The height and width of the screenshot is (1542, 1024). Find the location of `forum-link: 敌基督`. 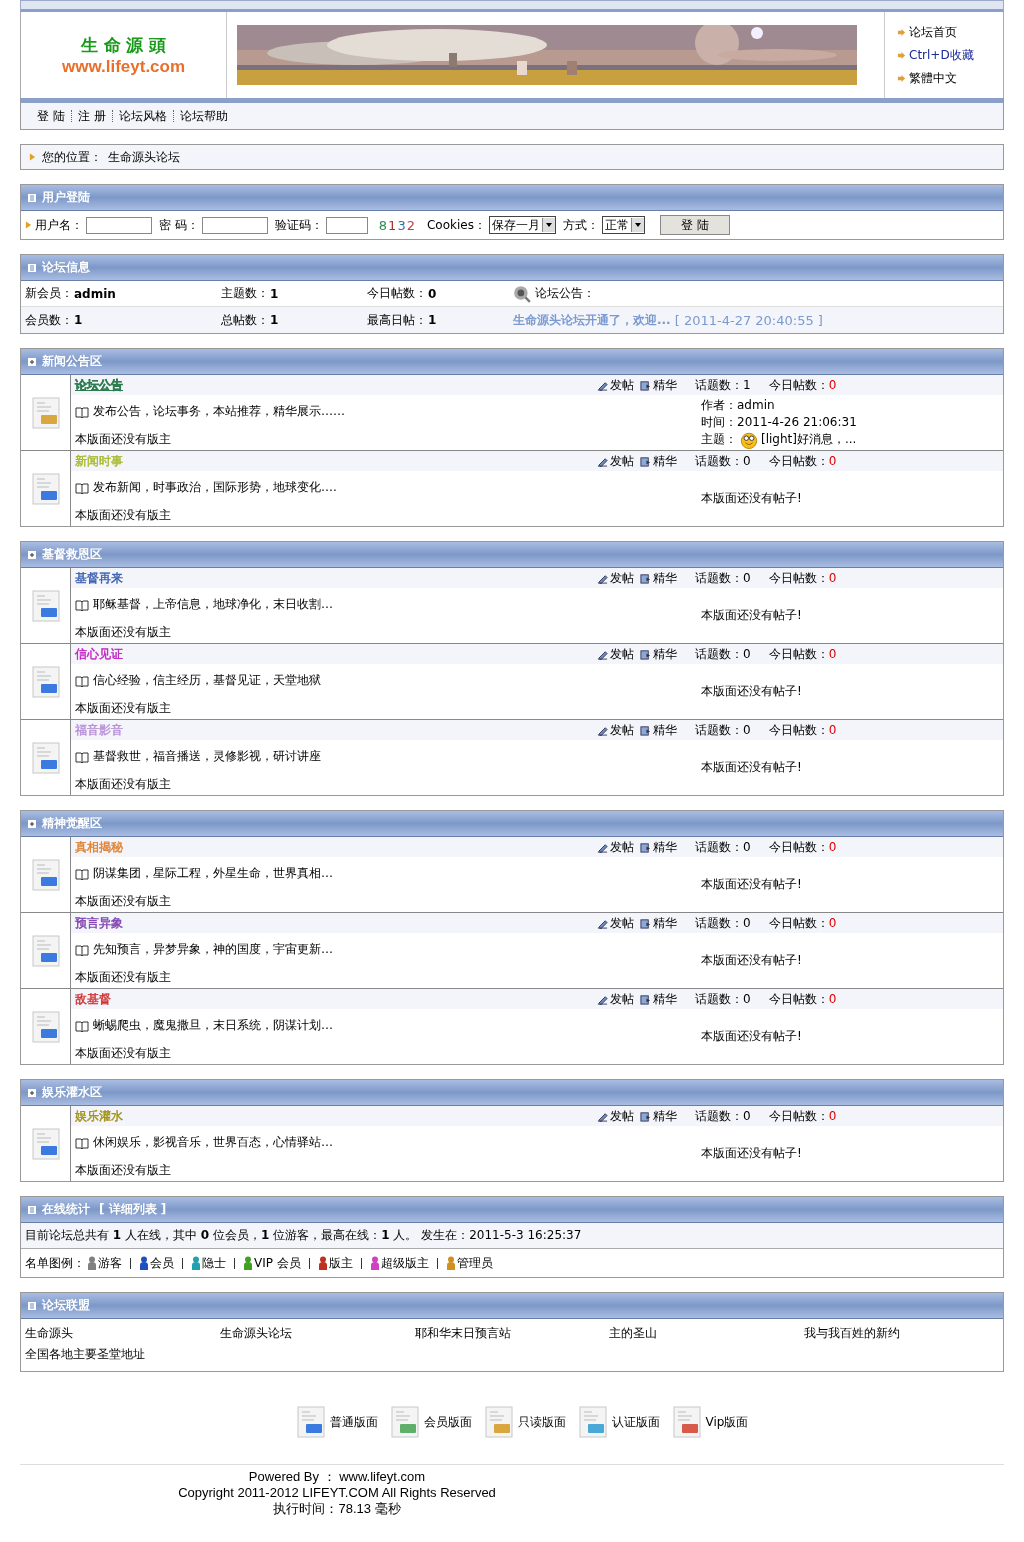

forum-link: 敌基督 is located at coordinates (93, 999).